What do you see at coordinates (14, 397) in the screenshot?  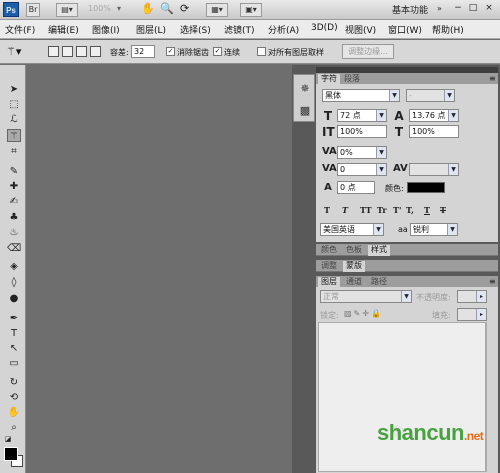 I see `3d-orbit-tool-icon: ⟲` at bounding box center [14, 397].